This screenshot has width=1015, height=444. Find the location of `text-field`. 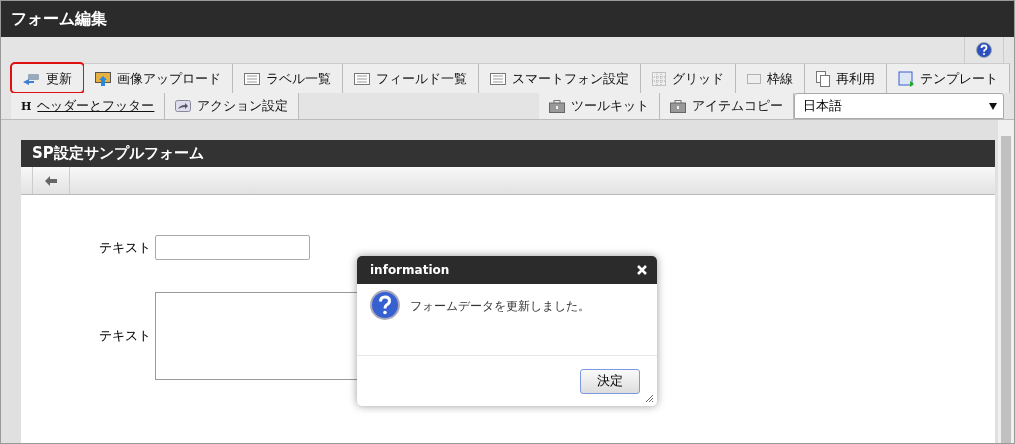

text-field is located at coordinates (232, 247).